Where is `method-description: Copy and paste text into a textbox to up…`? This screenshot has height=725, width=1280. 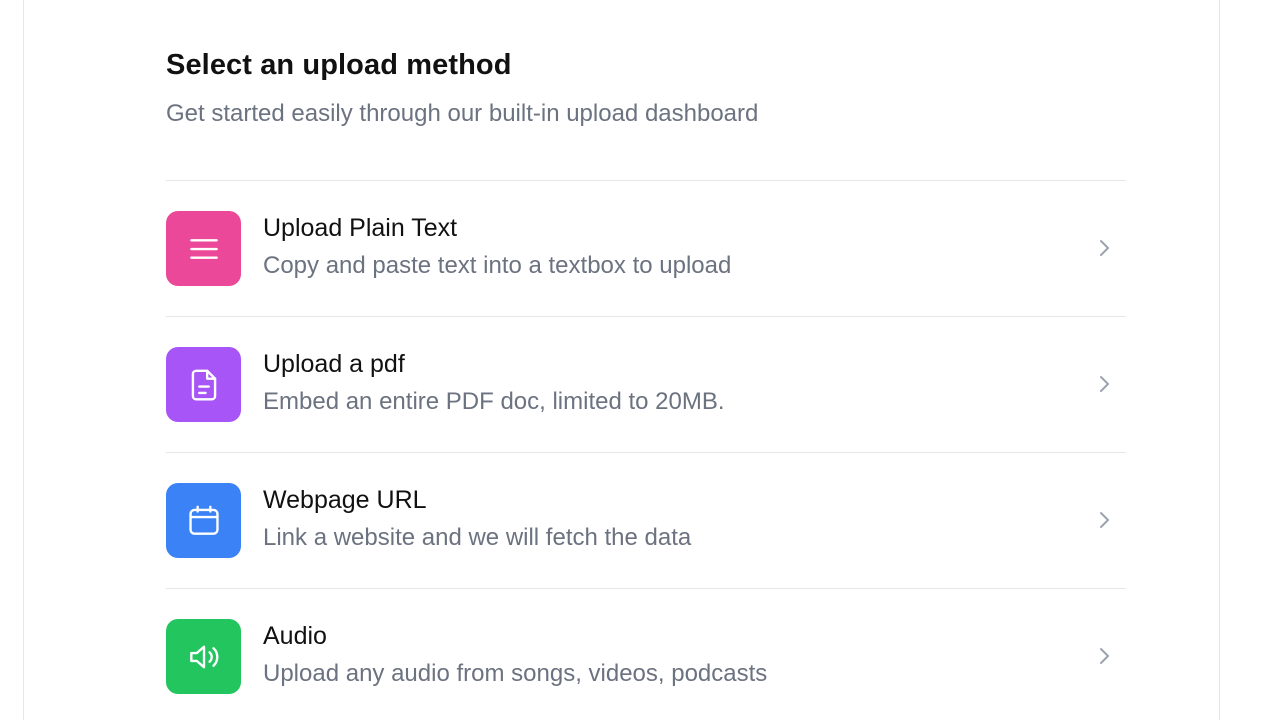 method-description: Copy and paste text into a textbox to up… is located at coordinates (497, 265).